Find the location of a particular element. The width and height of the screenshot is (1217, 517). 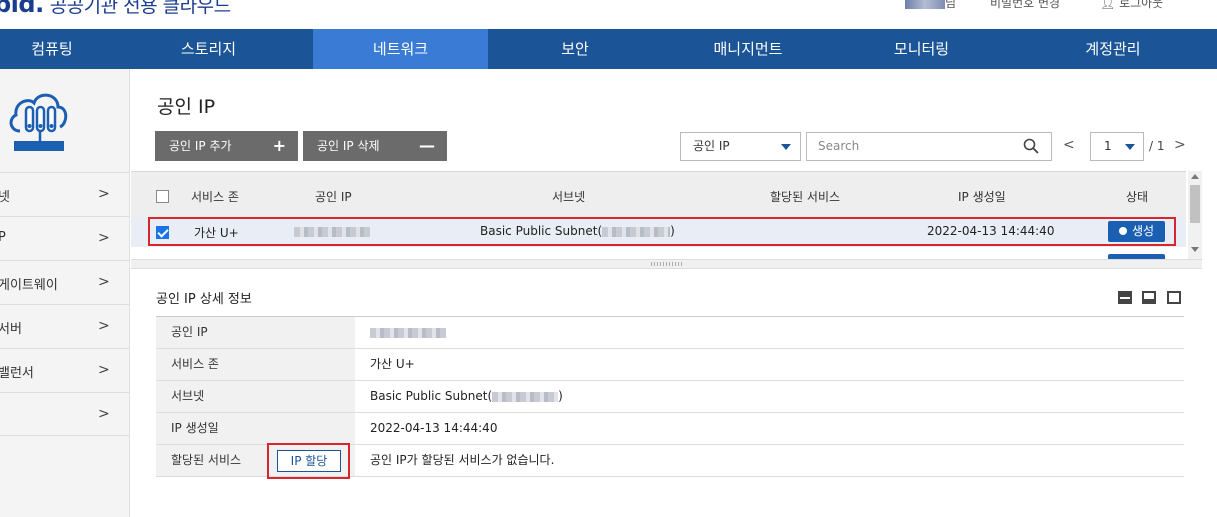

detail-value: 가산 U+ is located at coordinates (392, 364).